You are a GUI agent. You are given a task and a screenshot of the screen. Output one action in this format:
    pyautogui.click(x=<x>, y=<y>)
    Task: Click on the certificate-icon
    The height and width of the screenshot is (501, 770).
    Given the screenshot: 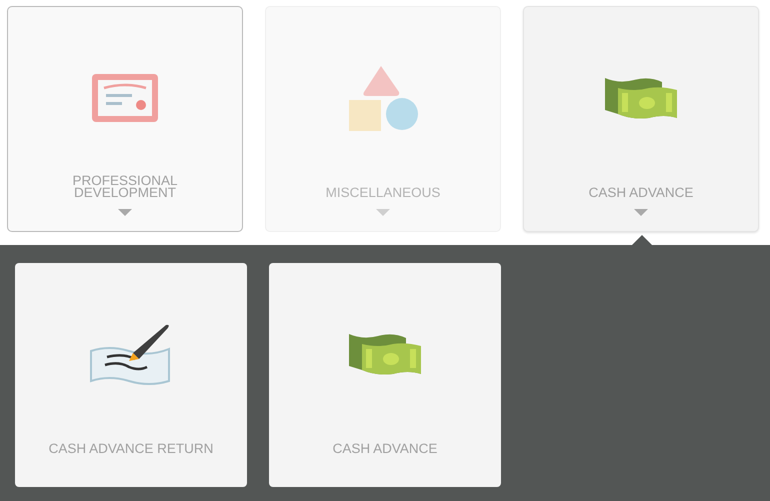 What is the action you would take?
    pyautogui.click(x=125, y=98)
    